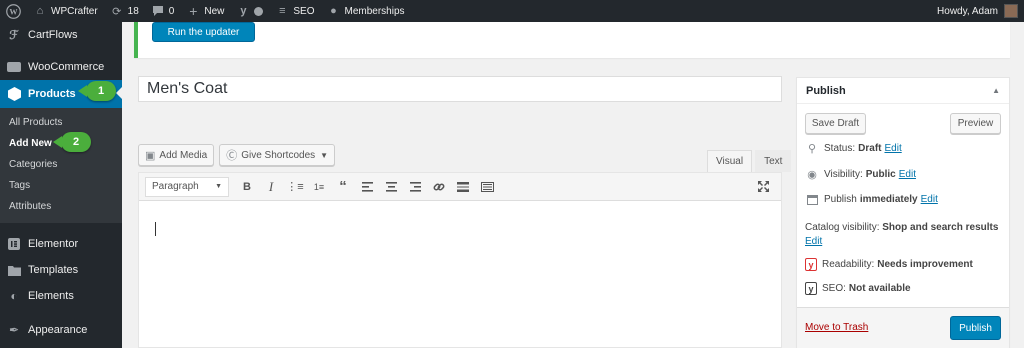  Describe the element at coordinates (53, 35) in the screenshot. I see `sidebar-item-label: CartFlows` at that location.